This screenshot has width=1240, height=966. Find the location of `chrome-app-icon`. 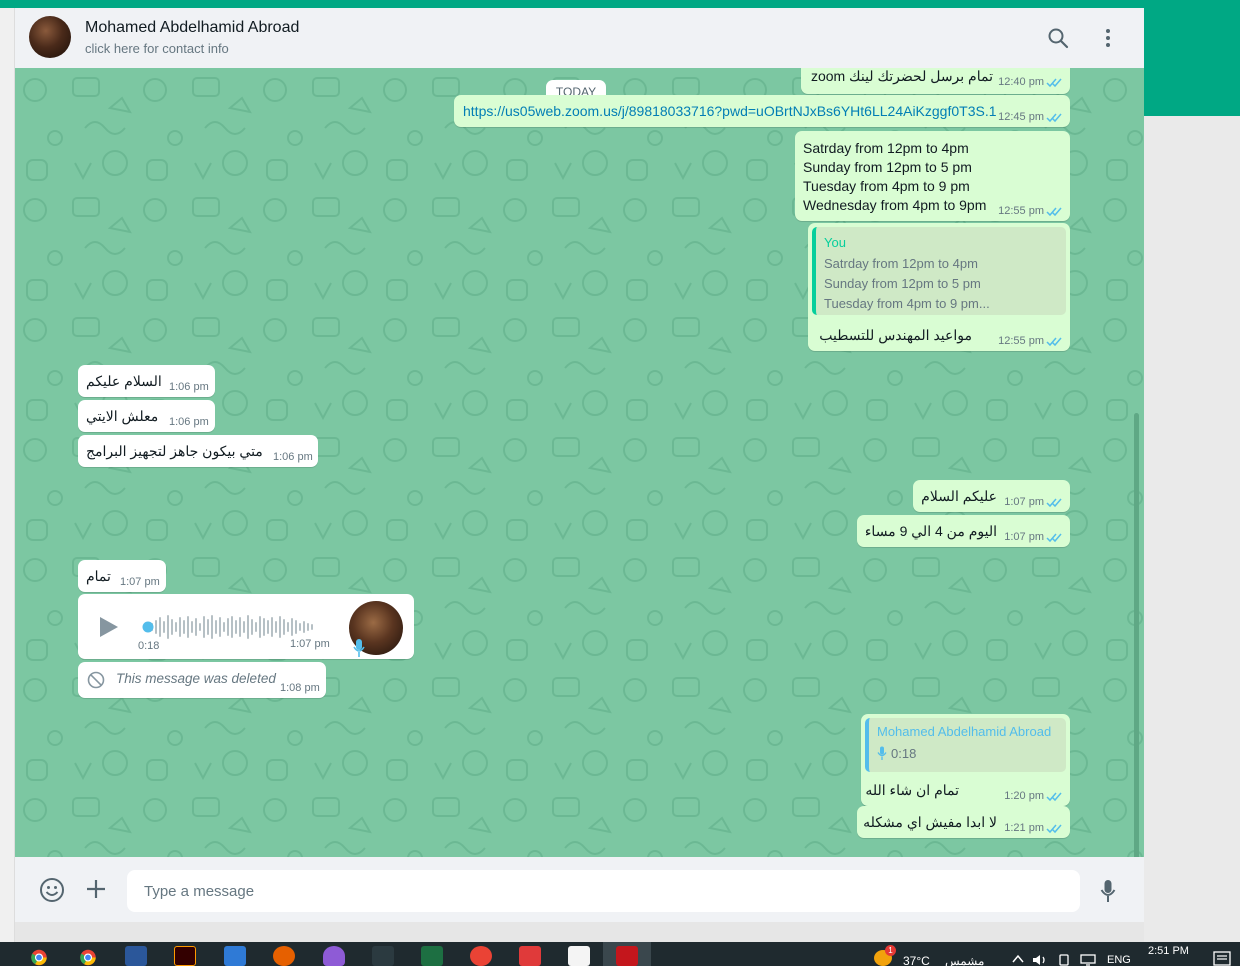

chrome-app-icon is located at coordinates (481, 956).